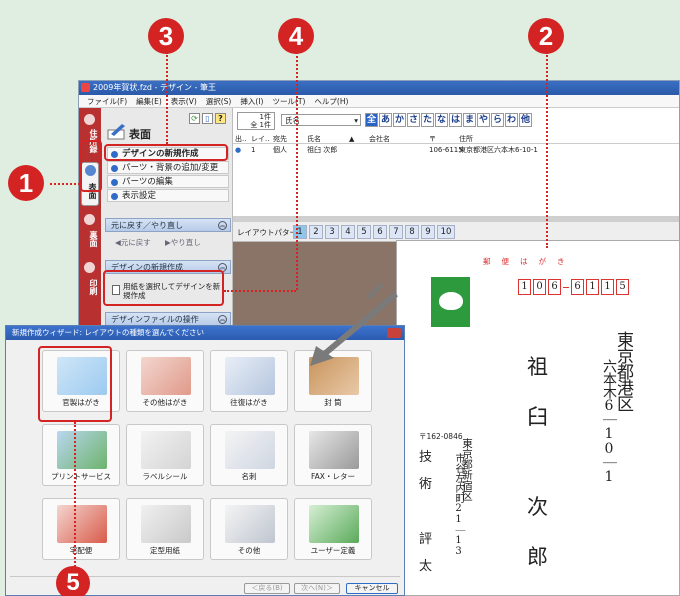  What do you see at coordinates (511, 120) in the screenshot?
I see `kana-wa: わ` at bounding box center [511, 120].